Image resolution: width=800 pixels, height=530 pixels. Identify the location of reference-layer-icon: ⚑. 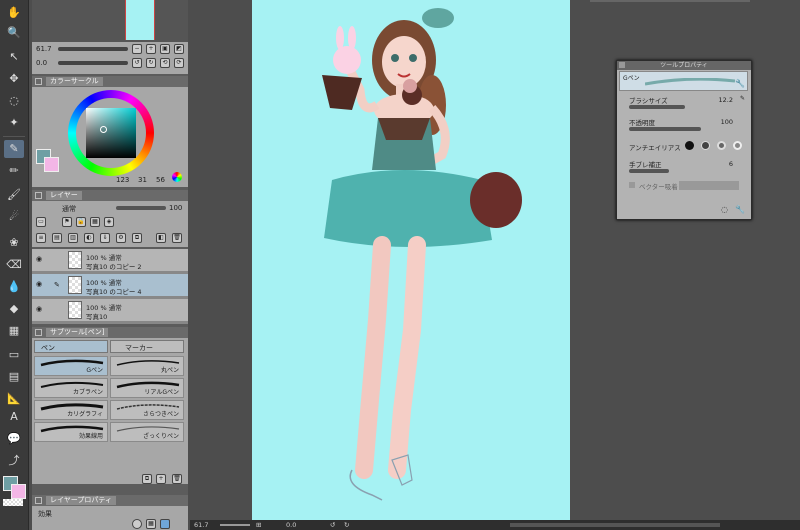
(67, 222).